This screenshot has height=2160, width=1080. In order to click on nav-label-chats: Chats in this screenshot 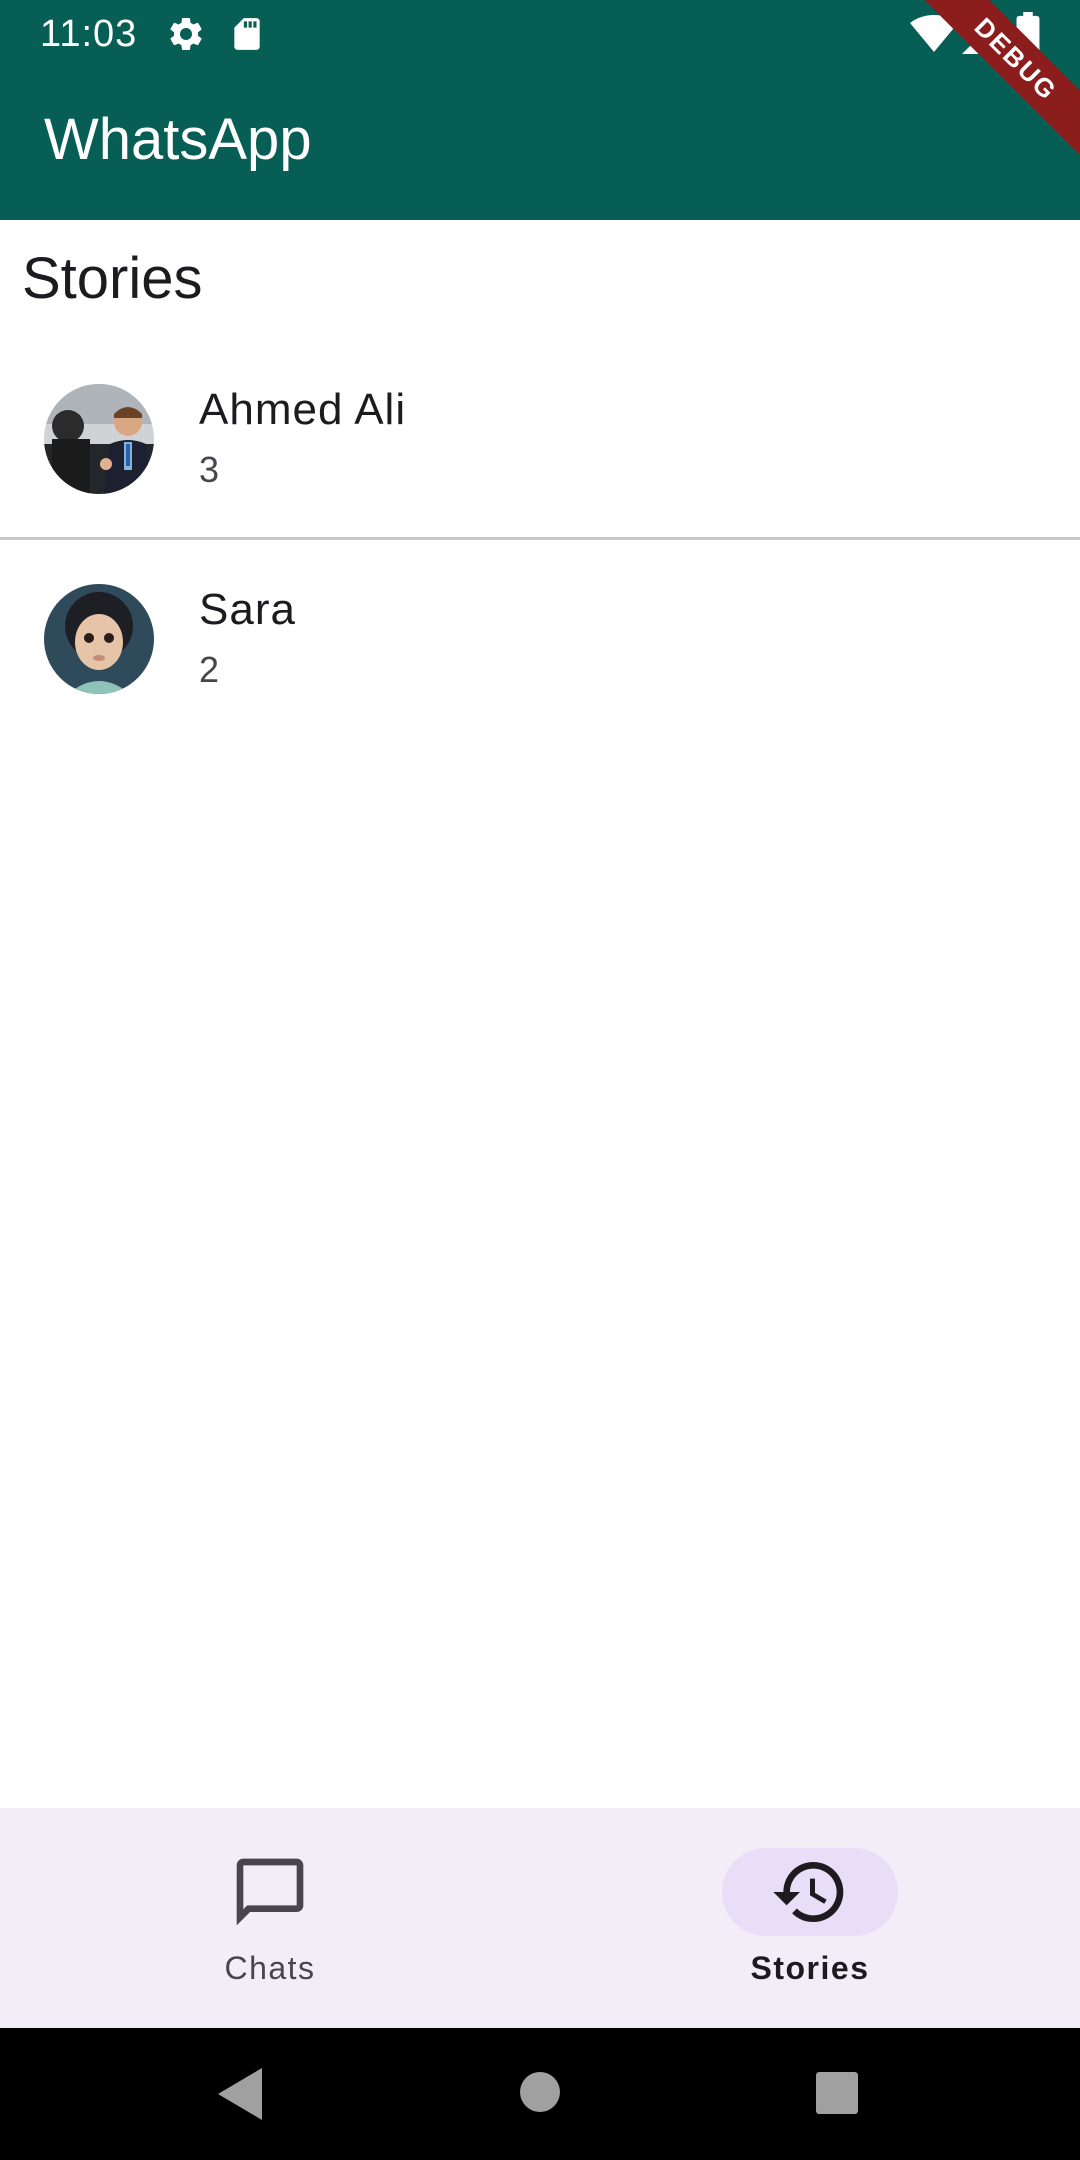, I will do `click(270, 1968)`.